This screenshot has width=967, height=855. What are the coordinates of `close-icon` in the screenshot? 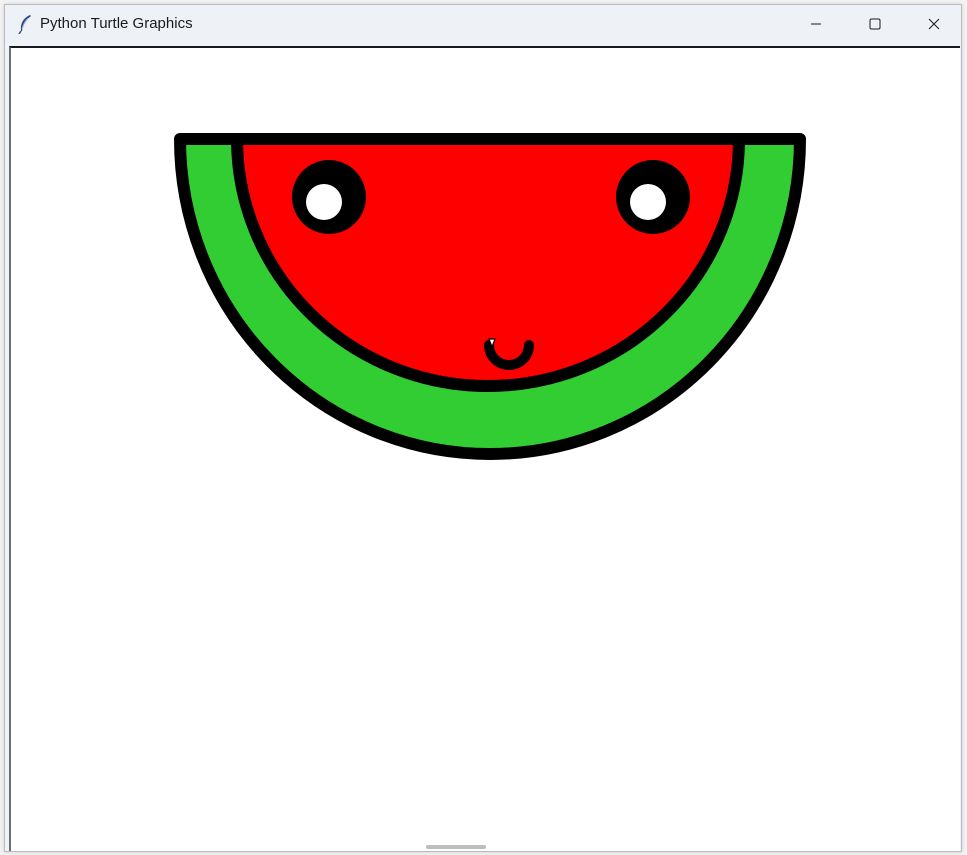 It's located at (934, 24).